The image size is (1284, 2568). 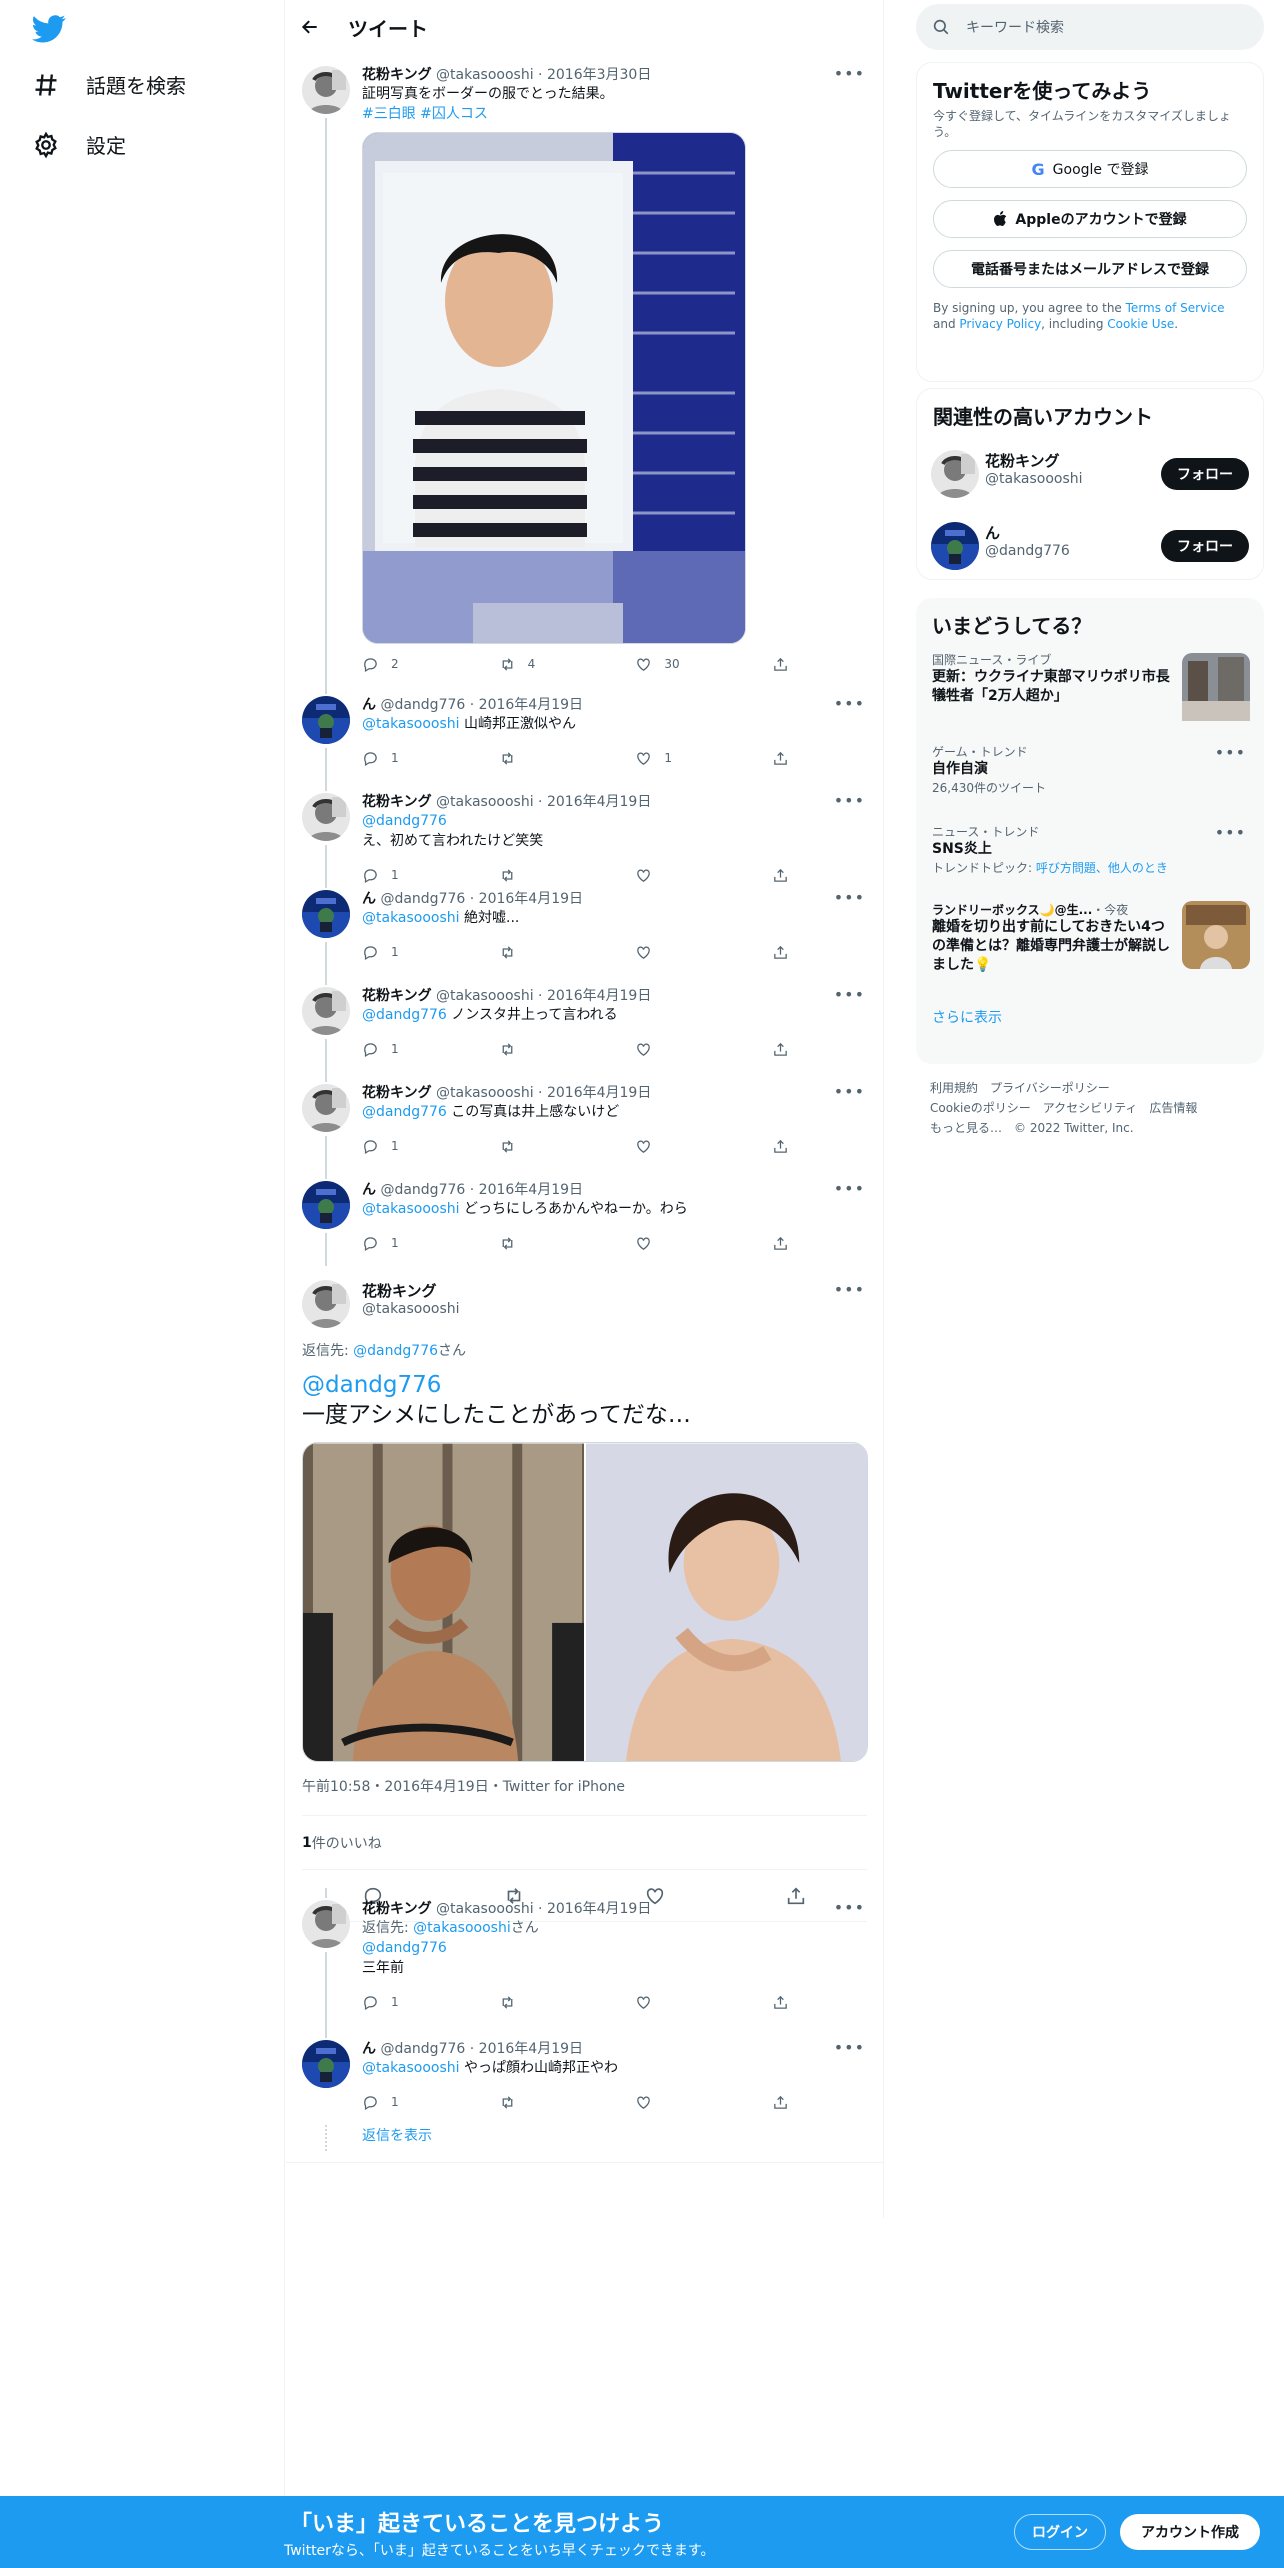 What do you see at coordinates (554, 388) in the screenshot?
I see `id-photo` at bounding box center [554, 388].